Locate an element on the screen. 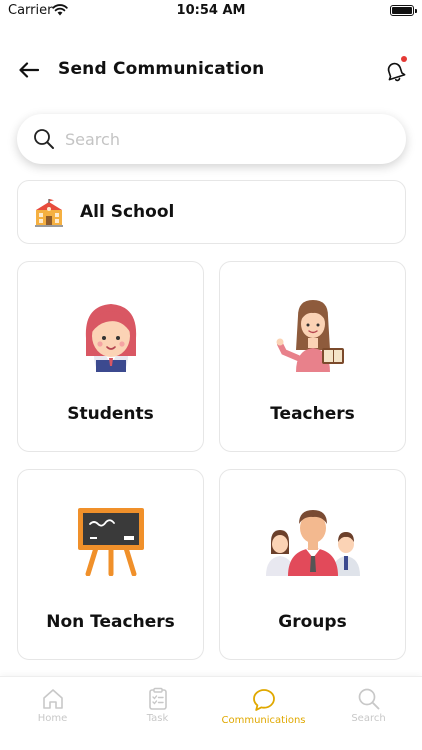 This screenshot has width=422, height=750. nav-home: Home is located at coordinates (52, 712).